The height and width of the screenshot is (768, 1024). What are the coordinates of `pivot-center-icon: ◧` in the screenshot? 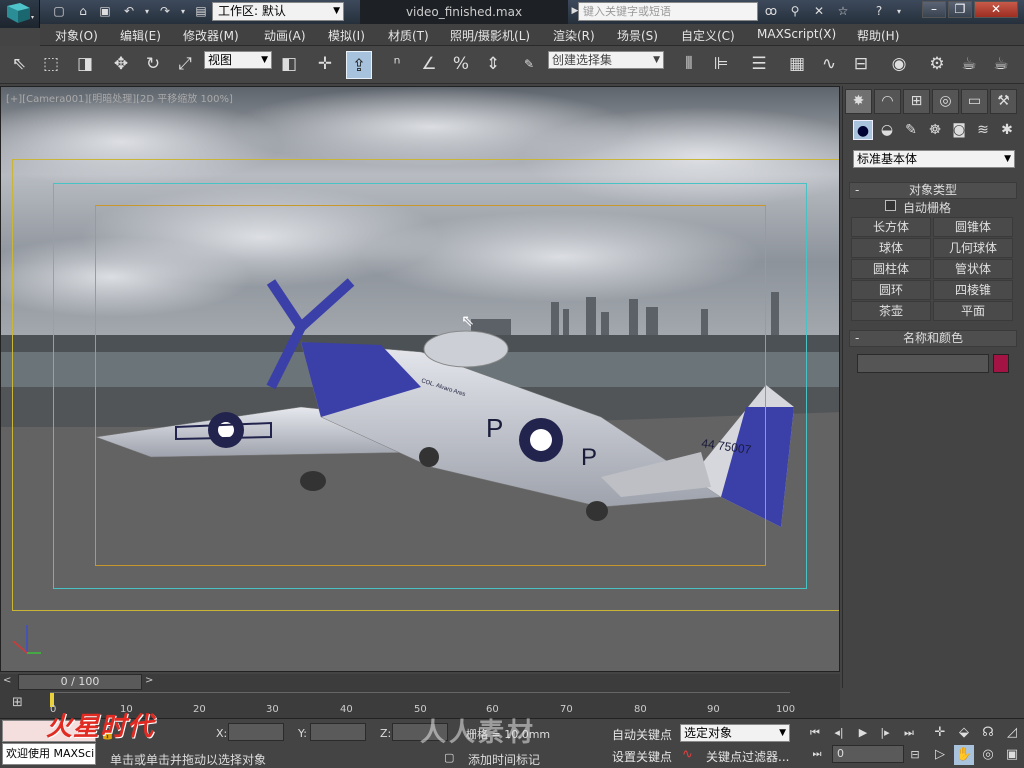 It's located at (289, 64).